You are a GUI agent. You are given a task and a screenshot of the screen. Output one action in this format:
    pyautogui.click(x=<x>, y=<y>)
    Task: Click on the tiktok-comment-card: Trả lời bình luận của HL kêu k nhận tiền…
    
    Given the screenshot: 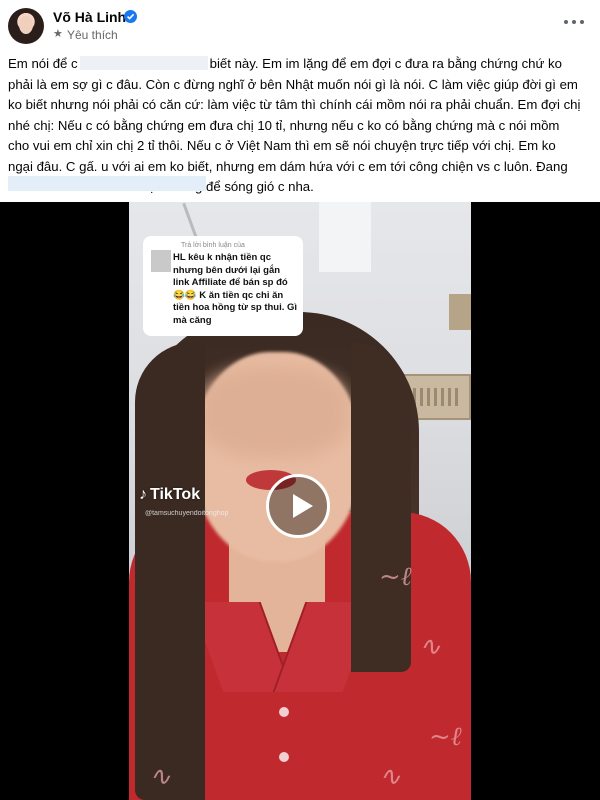 What is the action you would take?
    pyautogui.click(x=223, y=286)
    